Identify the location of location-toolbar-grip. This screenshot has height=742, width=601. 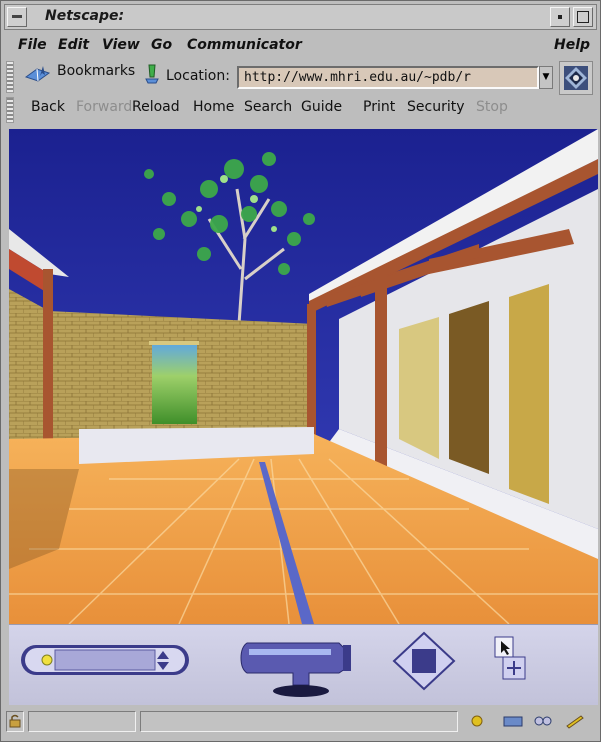
(10, 77).